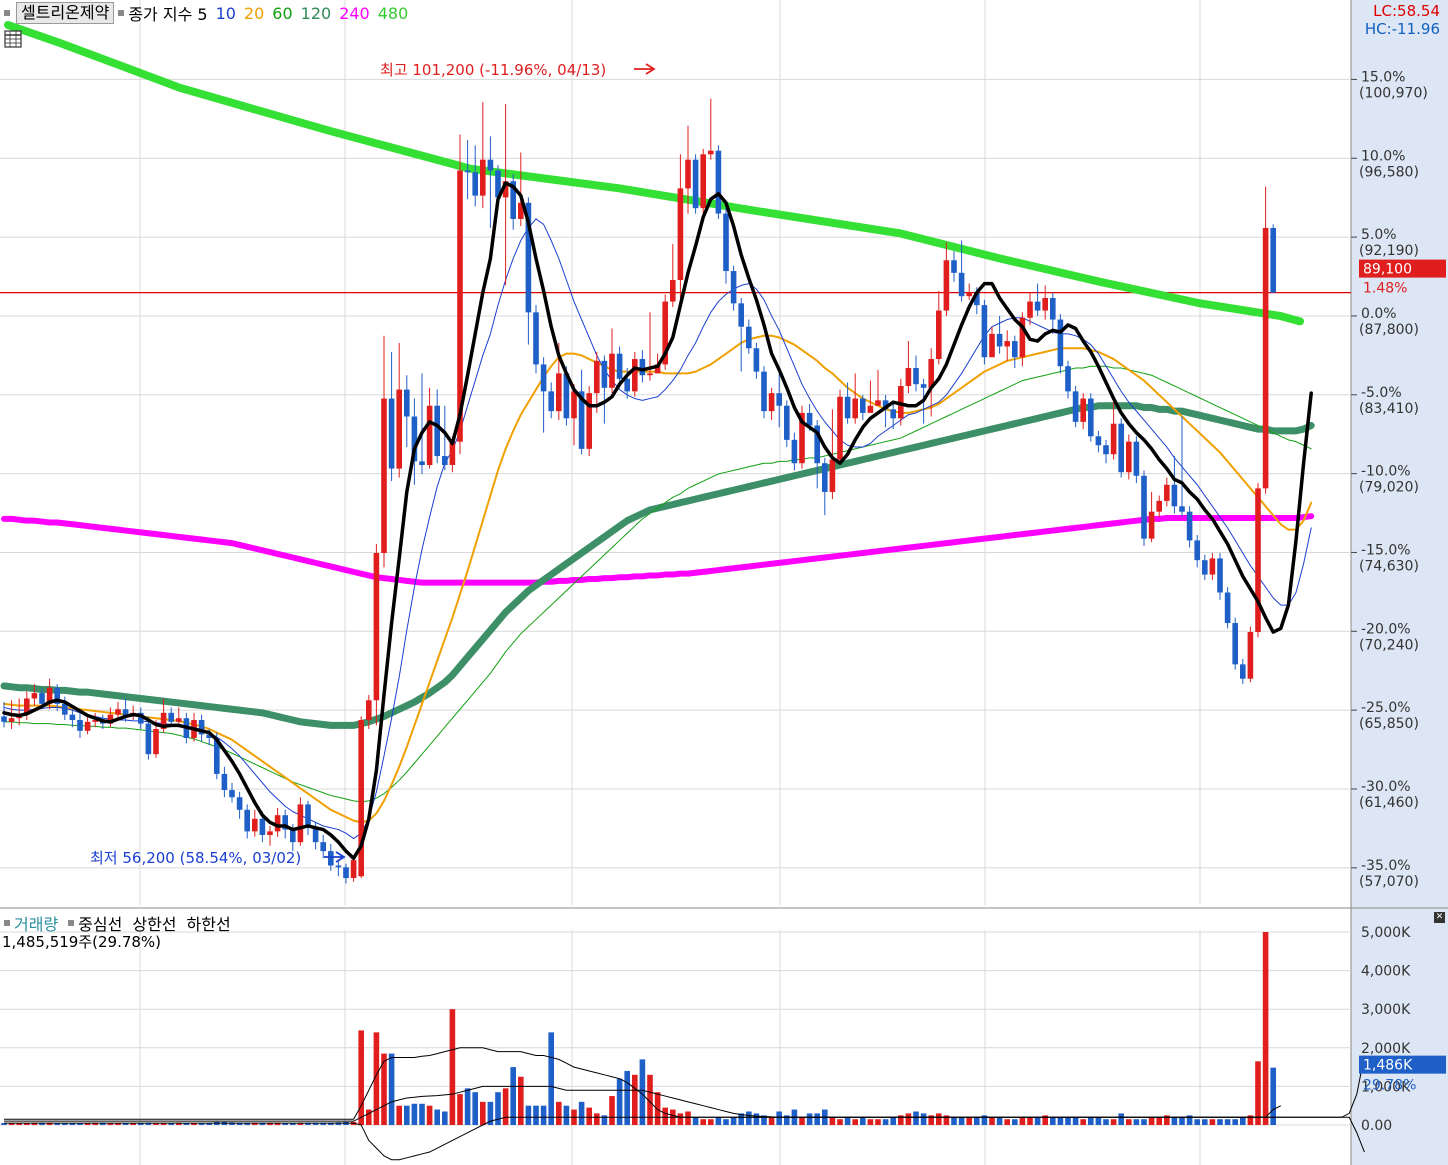  Describe the element at coordinates (645, 69) in the screenshot. I see `arrow-right-icon` at that location.